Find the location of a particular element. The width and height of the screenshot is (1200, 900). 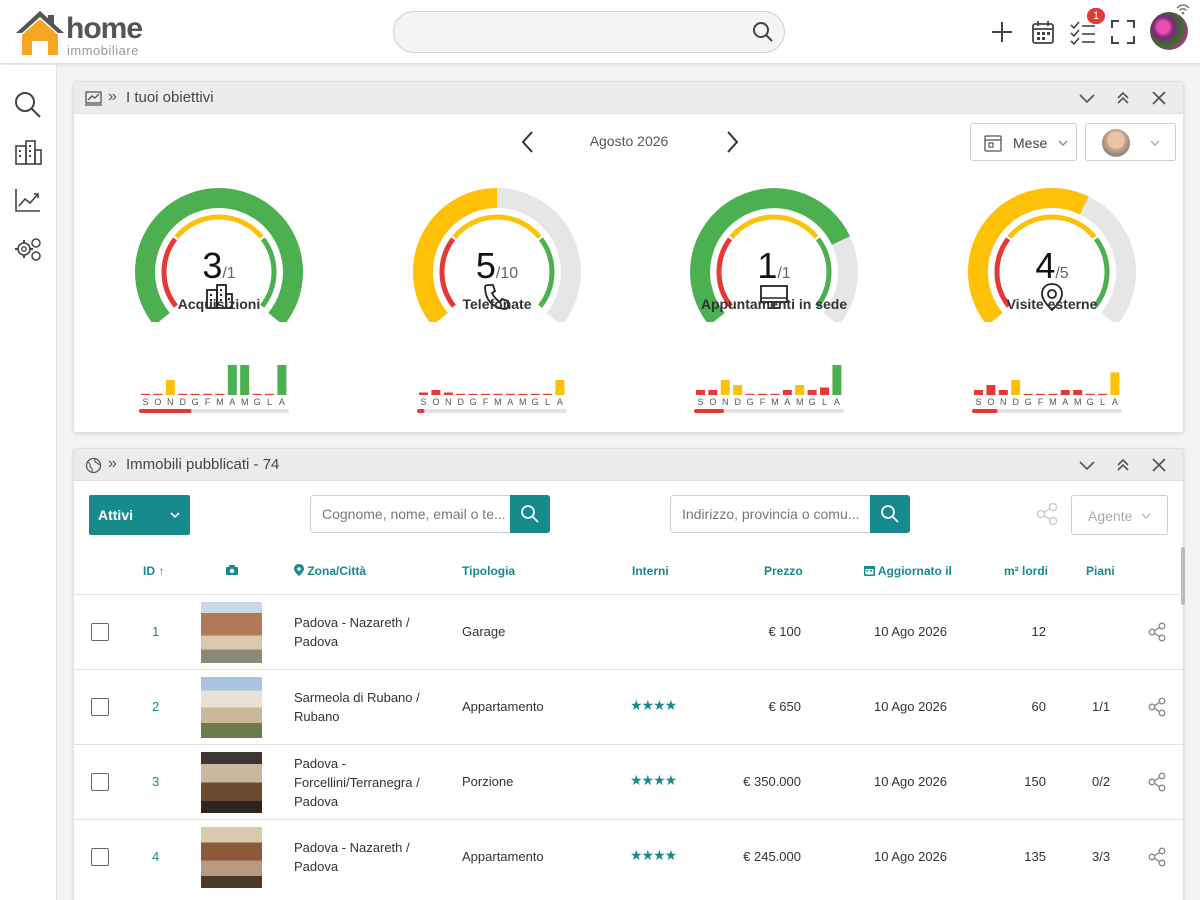

user-avatar is located at coordinates (1169, 31).